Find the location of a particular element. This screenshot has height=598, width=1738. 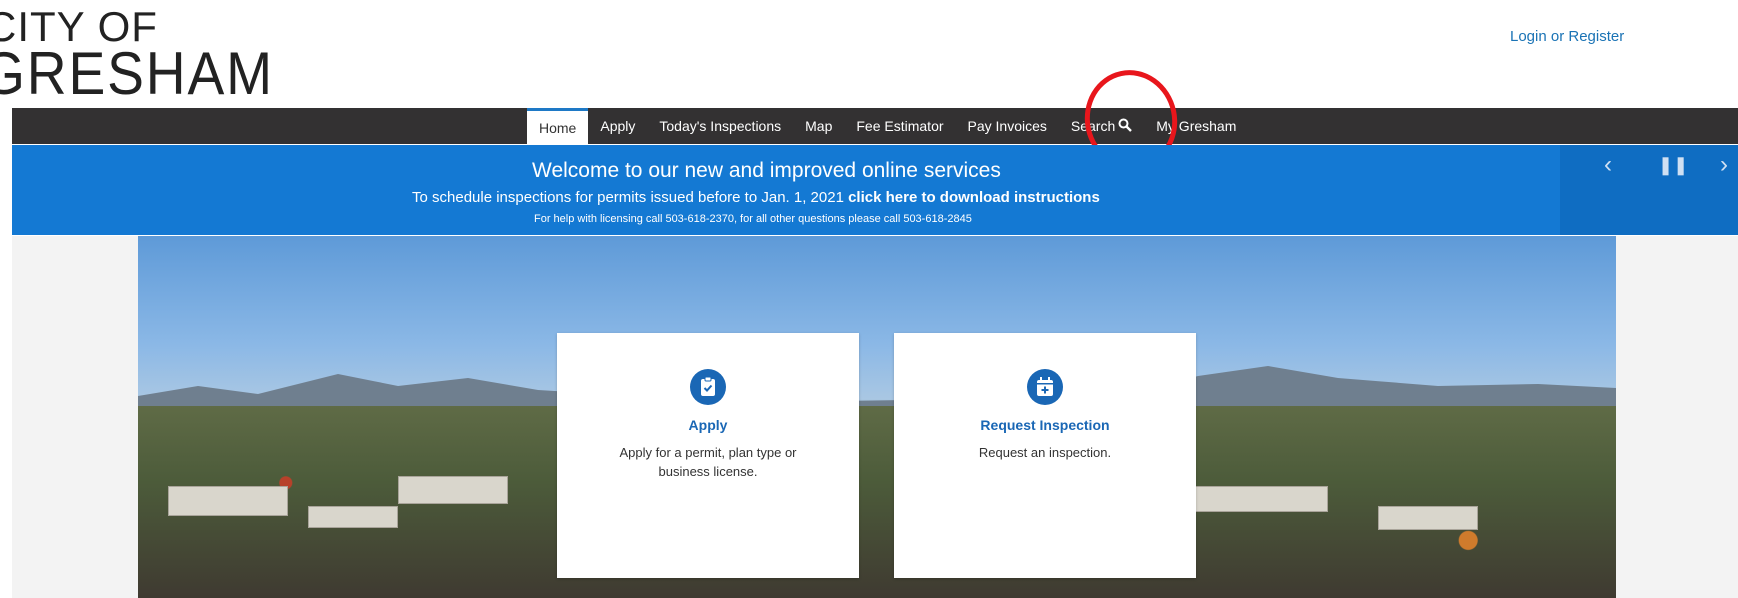

logo-line-gresham: GRESHAM is located at coordinates (137, 69).